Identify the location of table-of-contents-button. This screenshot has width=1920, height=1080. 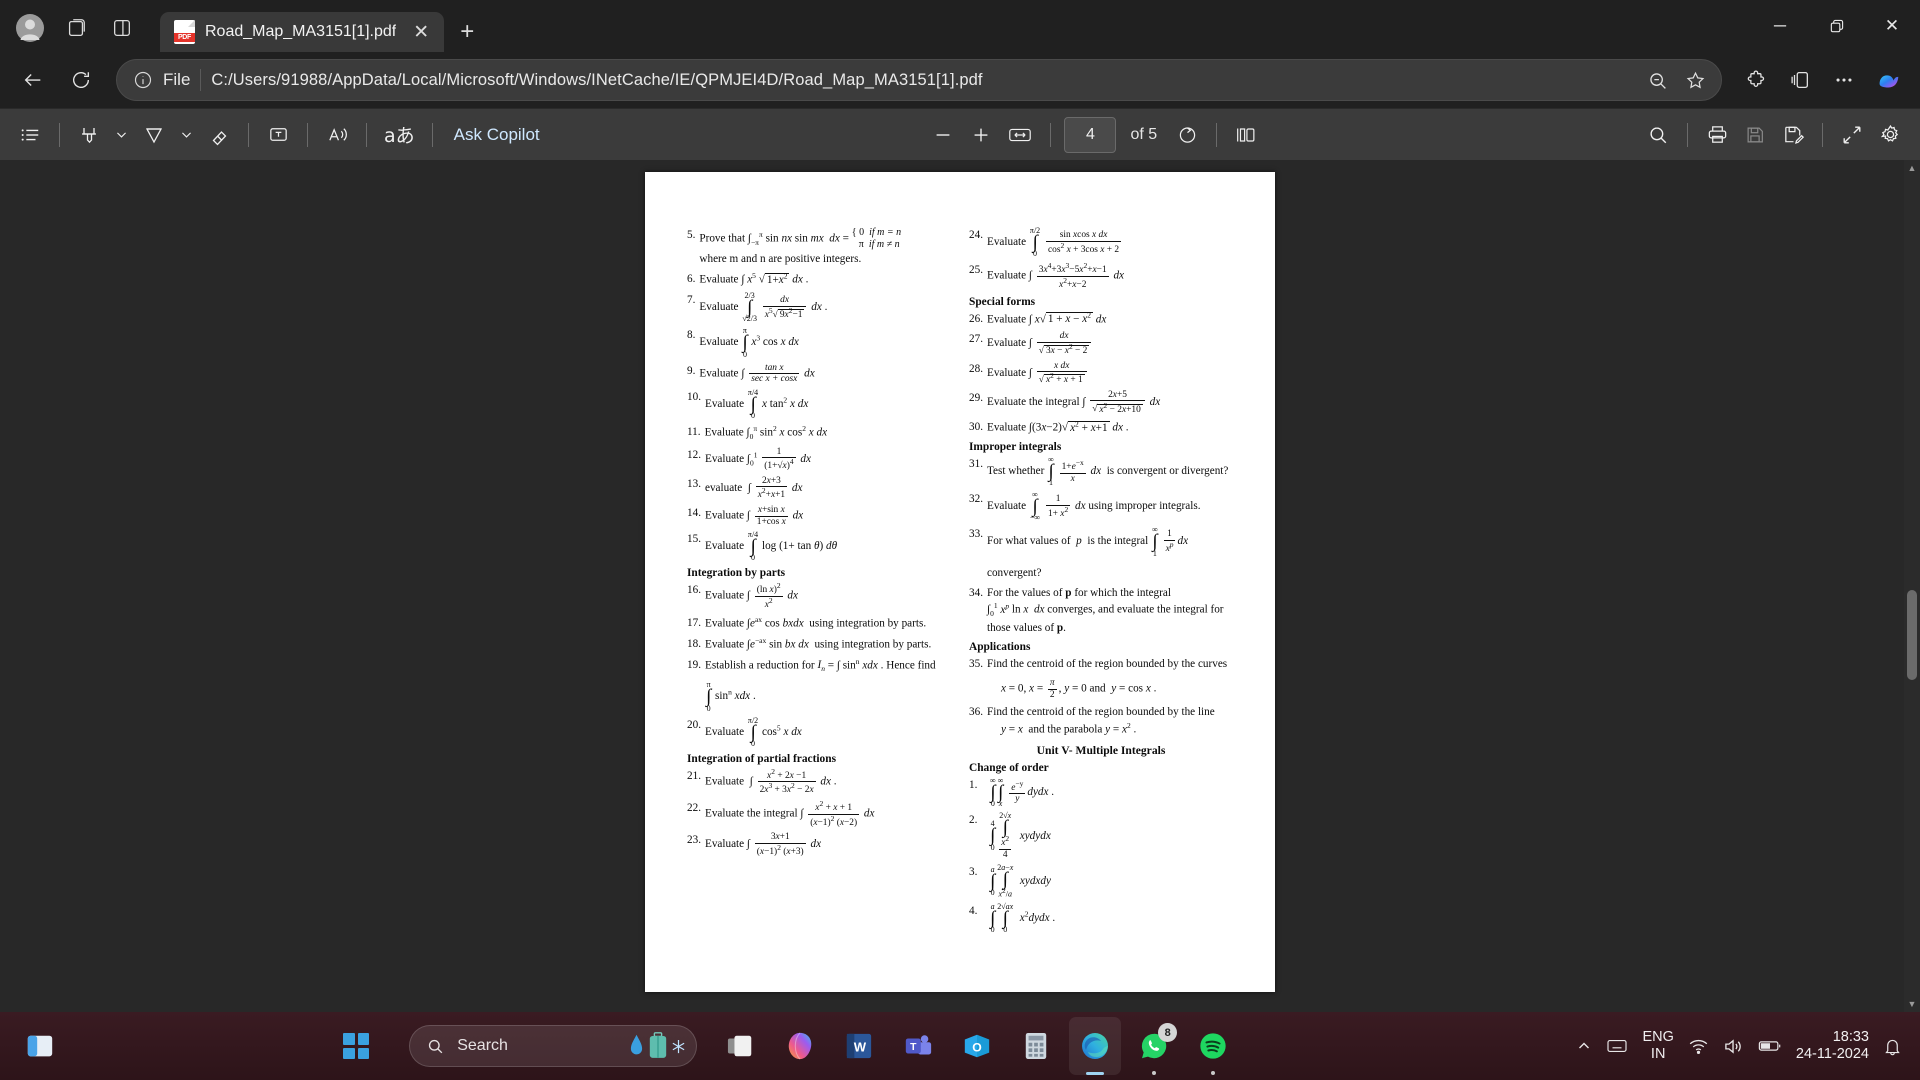
(30, 135).